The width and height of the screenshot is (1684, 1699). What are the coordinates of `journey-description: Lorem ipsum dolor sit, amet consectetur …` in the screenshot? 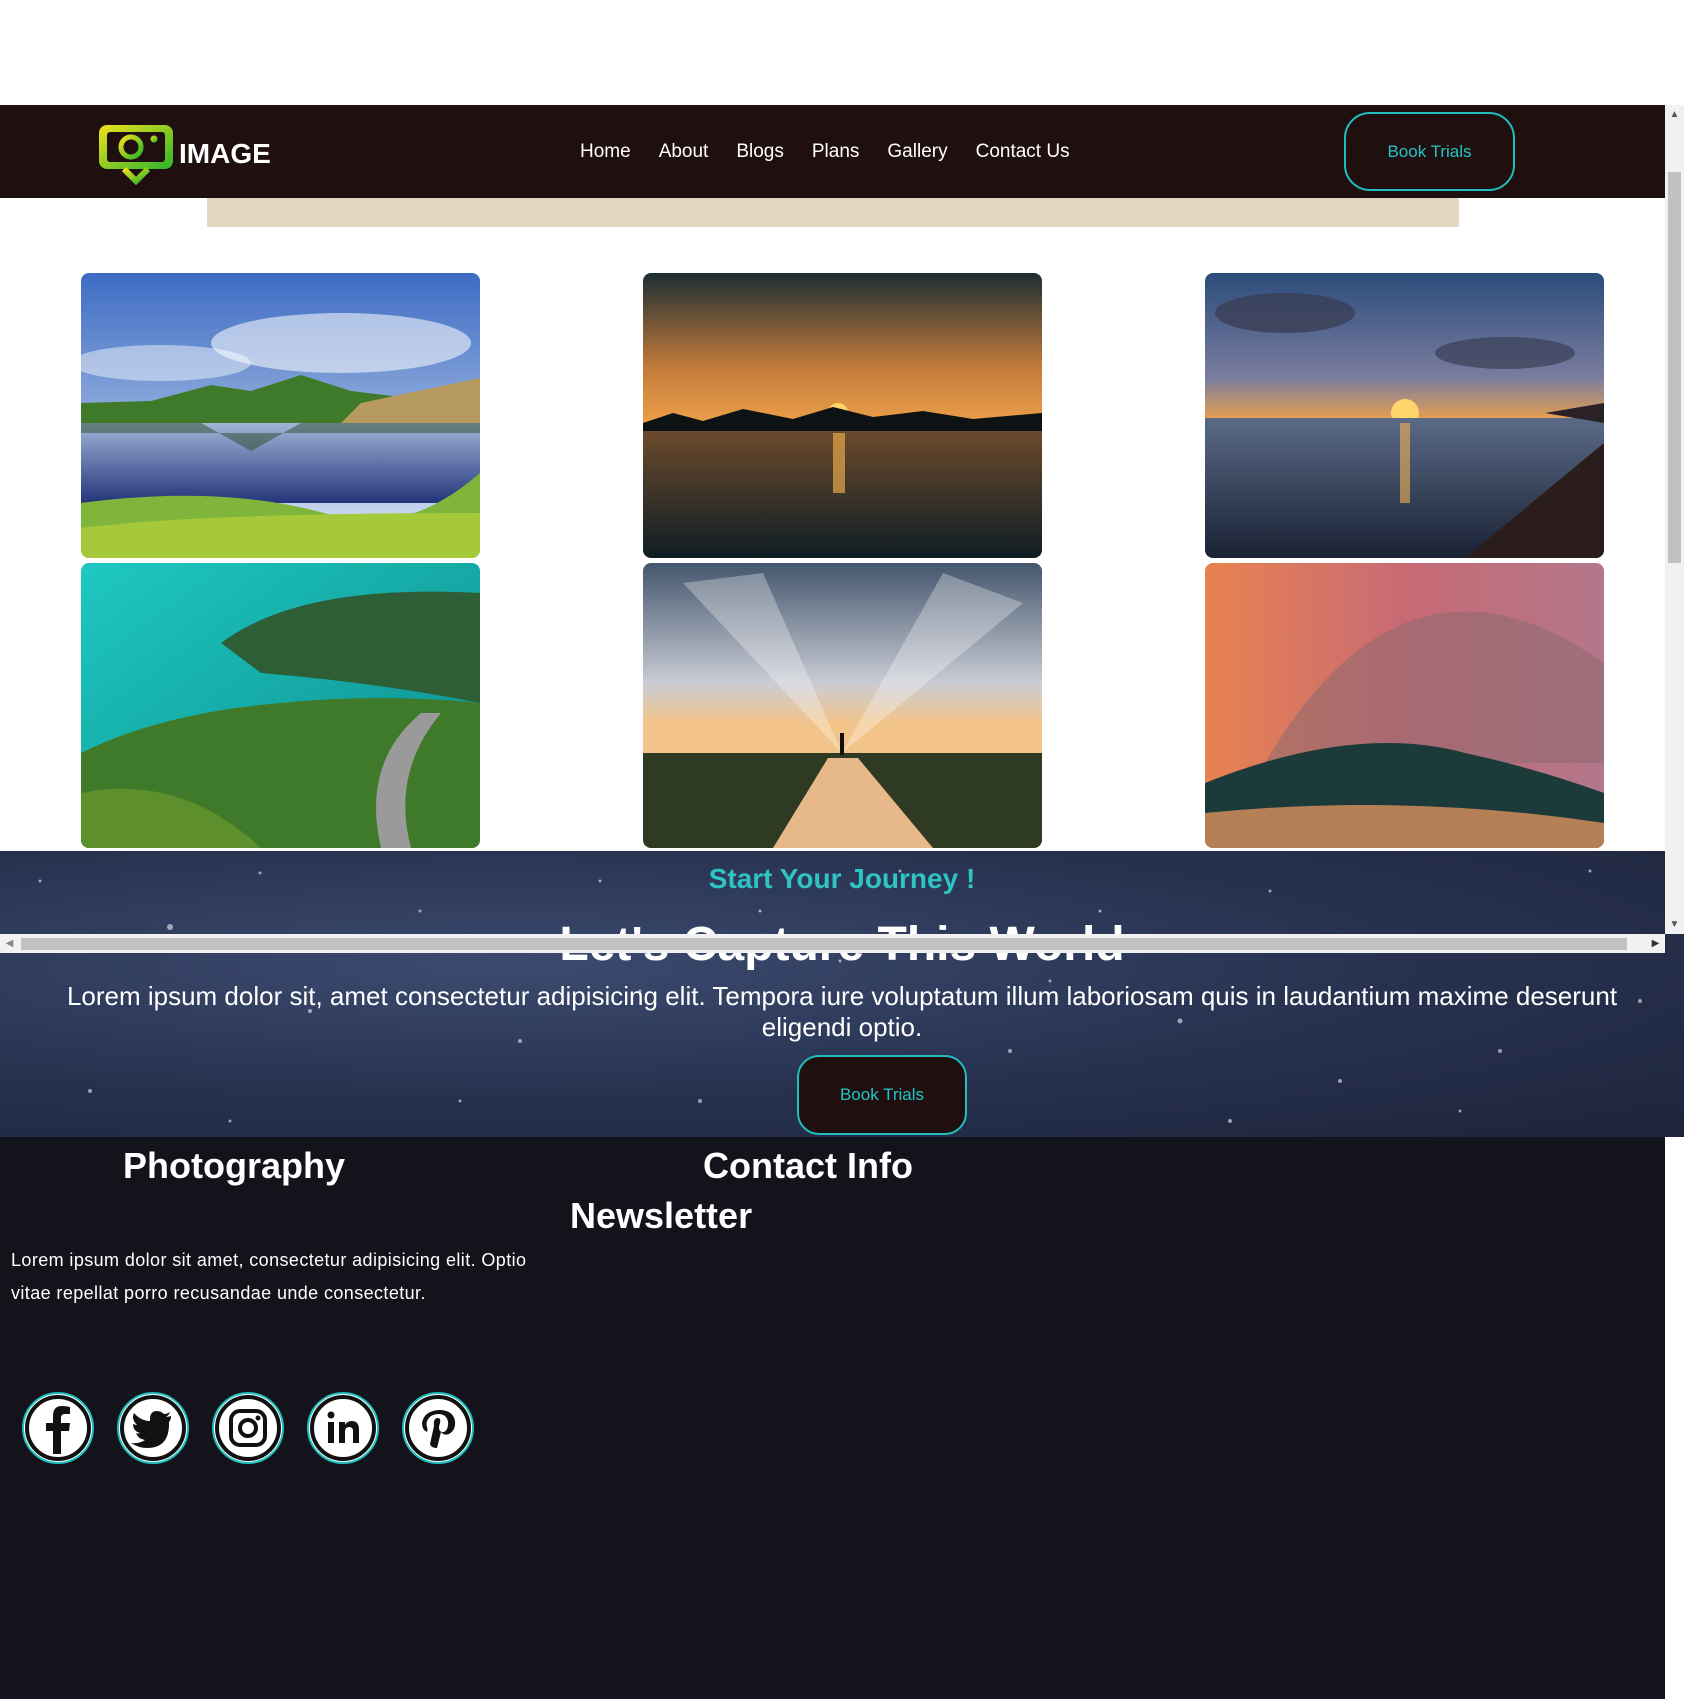 It's located at (842, 1011).